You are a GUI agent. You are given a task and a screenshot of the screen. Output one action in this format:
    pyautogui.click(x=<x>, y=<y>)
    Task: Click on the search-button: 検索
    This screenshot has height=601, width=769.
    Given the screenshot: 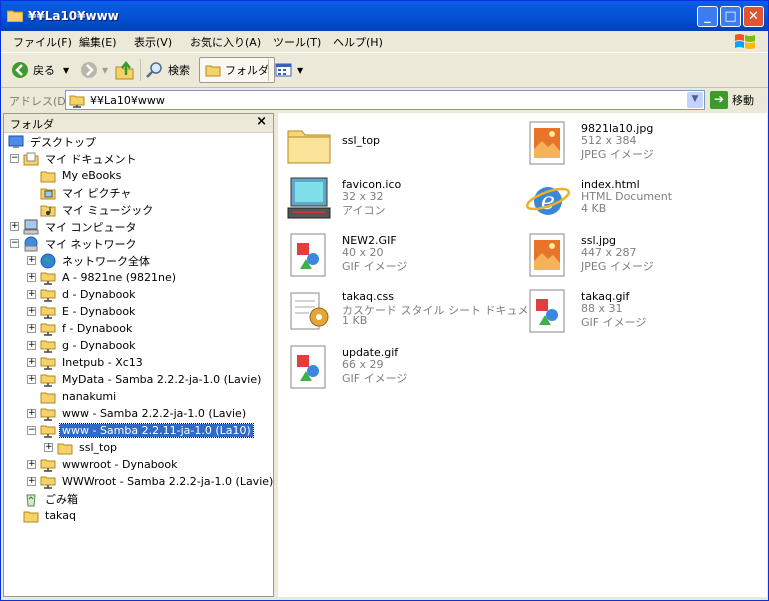 What is the action you would take?
    pyautogui.click(x=168, y=70)
    